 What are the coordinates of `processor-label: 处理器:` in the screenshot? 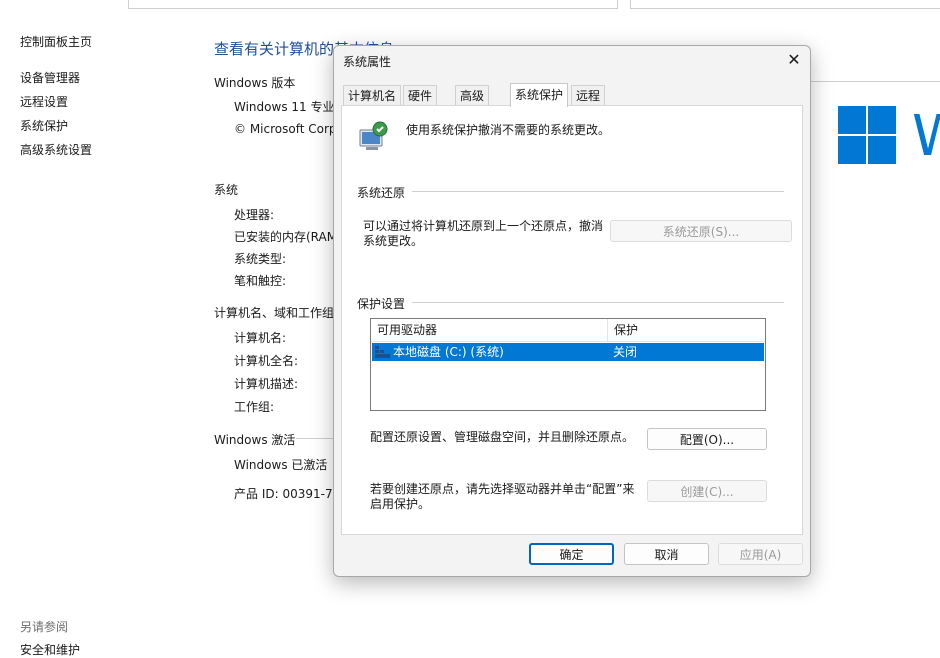 It's located at (254, 215).